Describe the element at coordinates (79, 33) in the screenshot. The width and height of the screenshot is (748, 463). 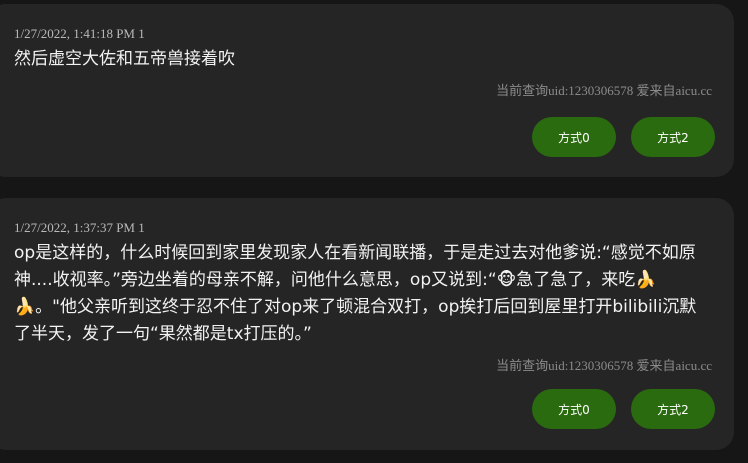
I see `comment-meta: 1/27/2022, 1:41:18 PM 1` at that location.